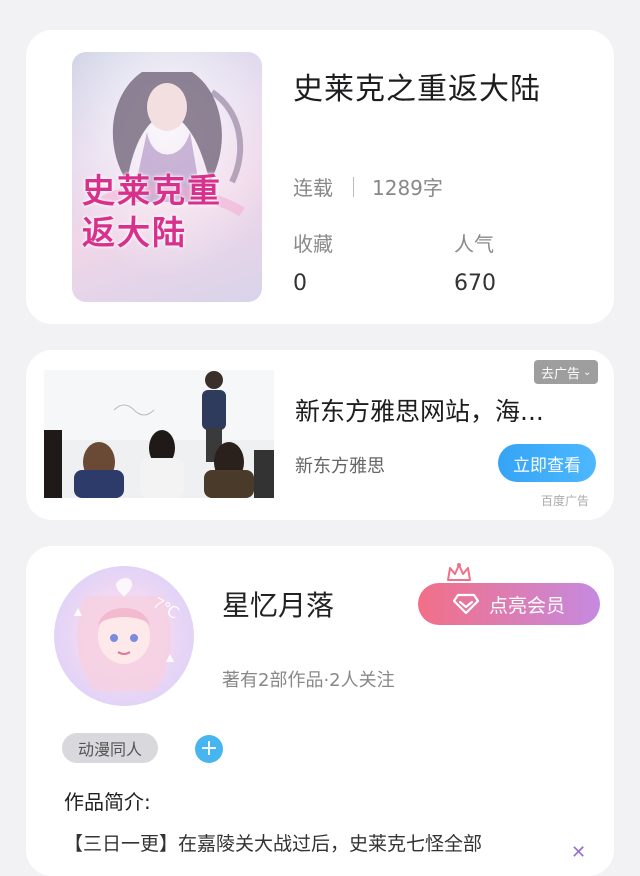 The image size is (640, 876). Describe the element at coordinates (152, 211) in the screenshot. I see `cover-title-art: 史莱克重返大陆` at that location.